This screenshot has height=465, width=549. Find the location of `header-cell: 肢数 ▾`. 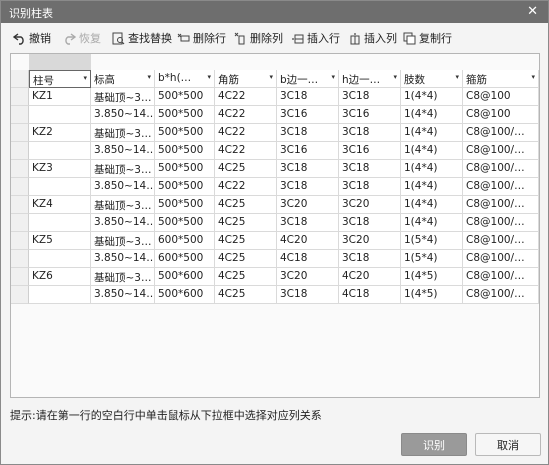

header-cell: 肢数 ▾ is located at coordinates (432, 79).